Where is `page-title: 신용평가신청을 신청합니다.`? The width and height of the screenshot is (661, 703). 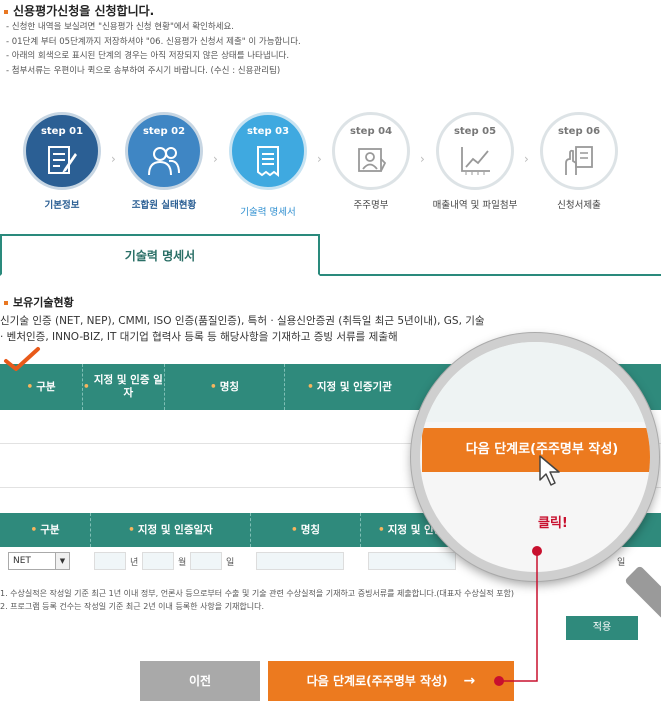 page-title: 신용평가신청을 신청합니다. is located at coordinates (79, 10).